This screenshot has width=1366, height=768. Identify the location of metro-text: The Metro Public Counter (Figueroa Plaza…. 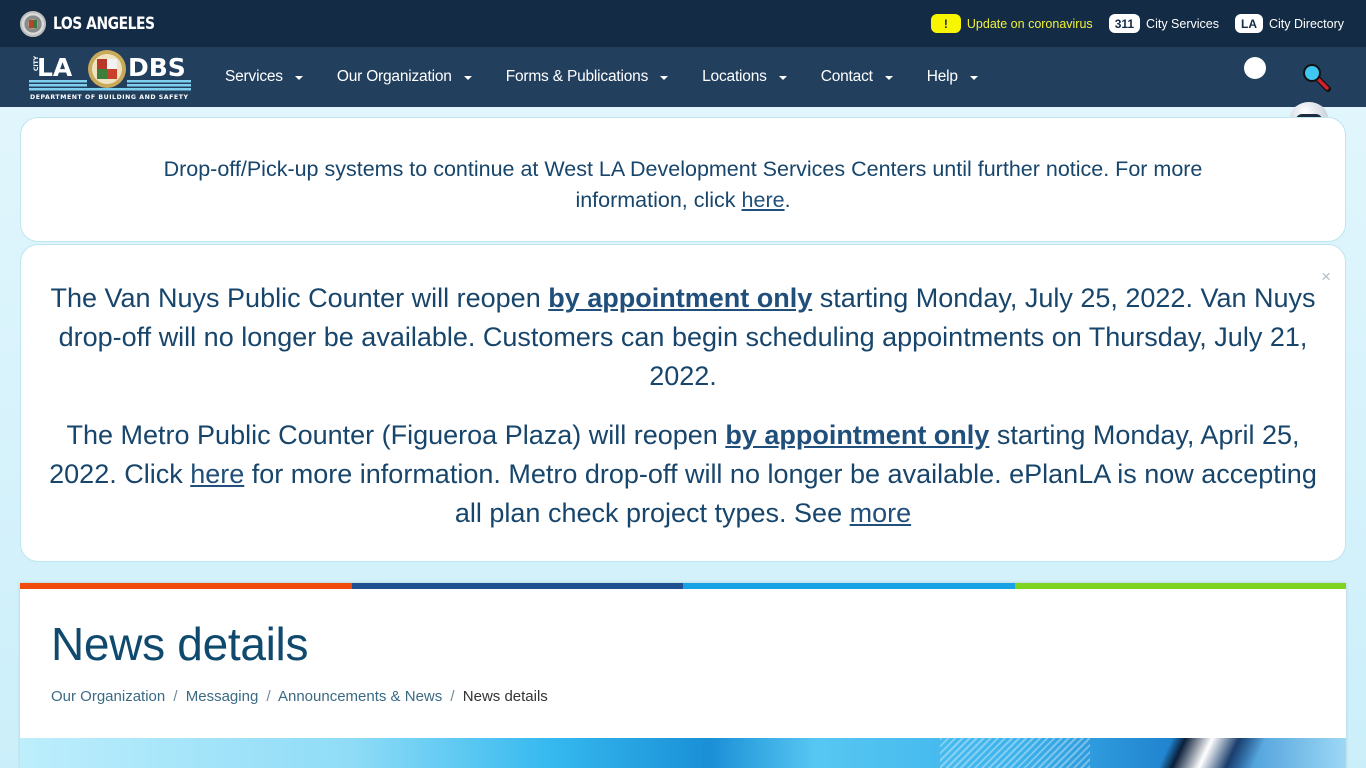
(396, 435).